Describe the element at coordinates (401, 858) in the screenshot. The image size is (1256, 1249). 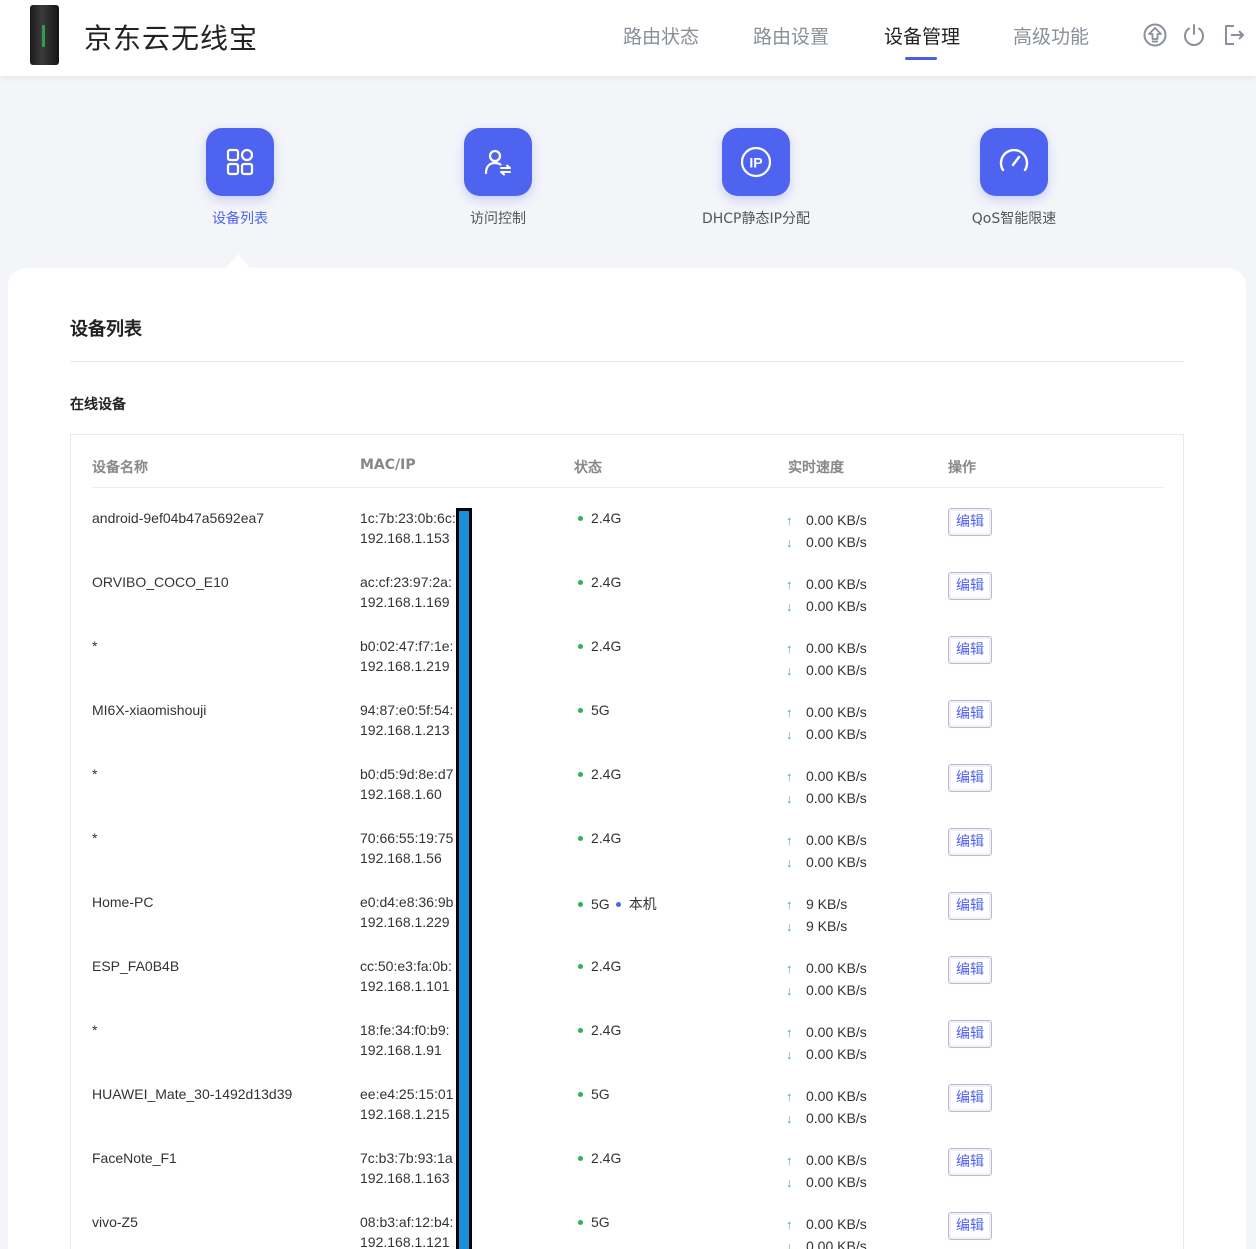
I see `device-ip: 192.168.1.56` at that location.